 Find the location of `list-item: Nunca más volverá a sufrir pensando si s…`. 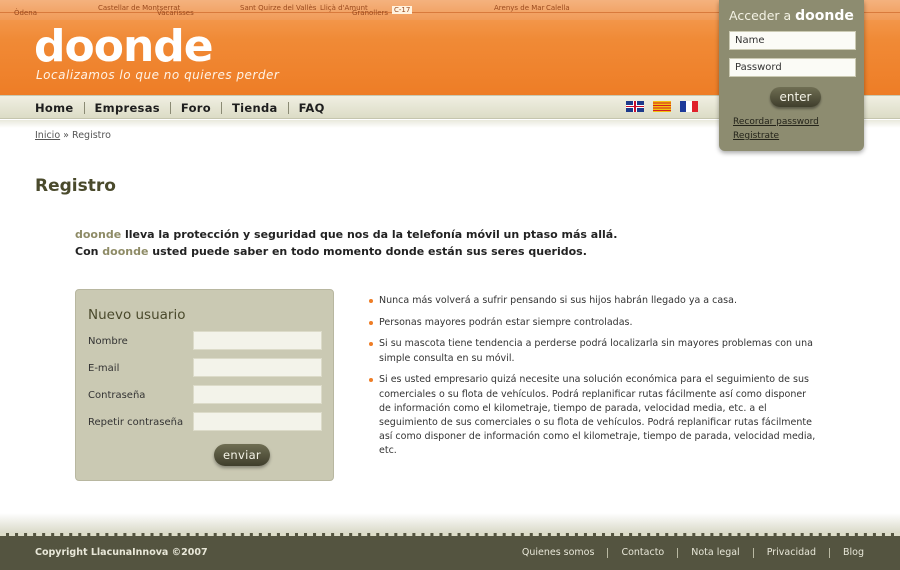

list-item: Nunca más volverá a sufrir pensando si s… is located at coordinates (594, 301).